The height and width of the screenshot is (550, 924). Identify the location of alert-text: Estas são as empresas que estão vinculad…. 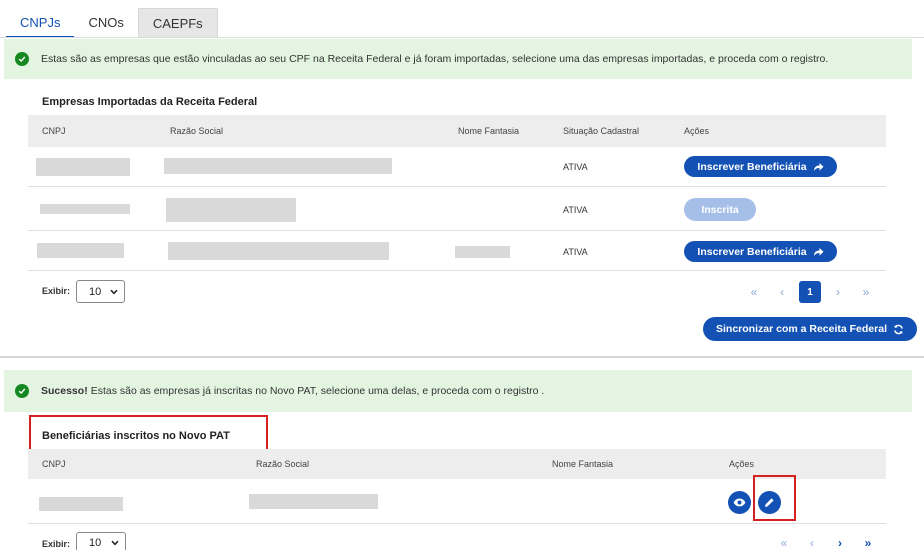
(435, 59).